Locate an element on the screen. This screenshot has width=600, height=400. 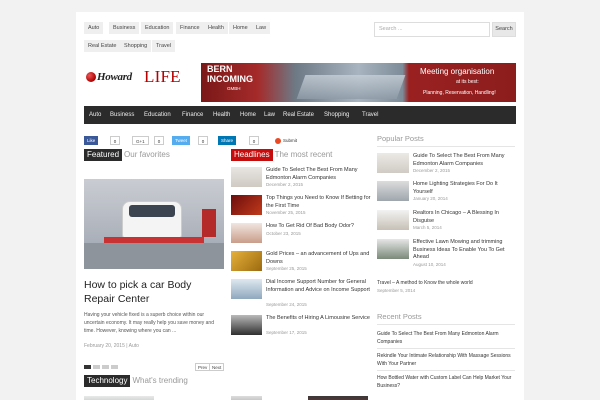
technology-tag: Technology is located at coordinates (107, 381).